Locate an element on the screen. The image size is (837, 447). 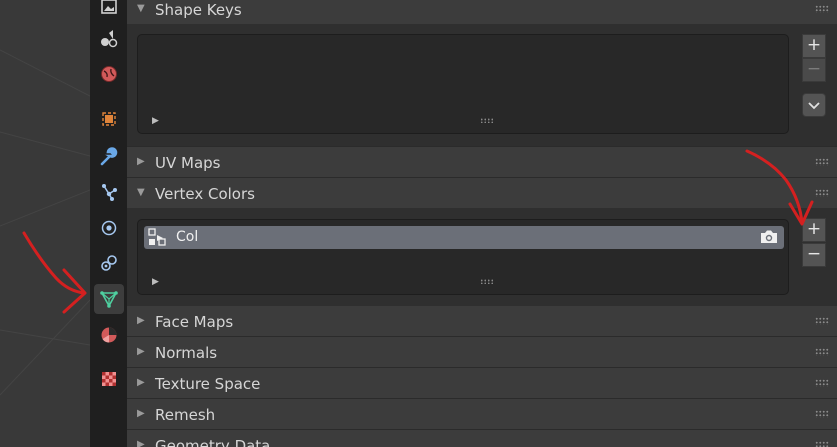
add-shape-key-button: + is located at coordinates (814, 46).